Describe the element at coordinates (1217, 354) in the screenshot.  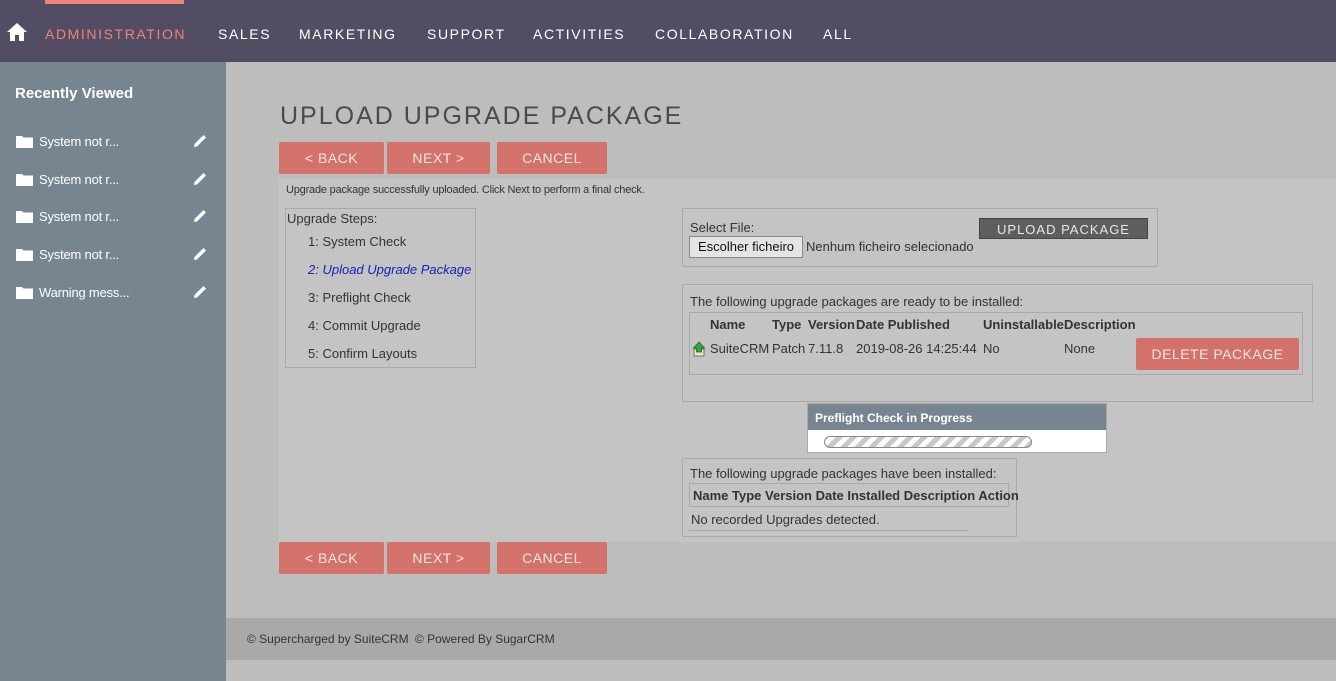
I see `delete-package-button: DELETE PACKAGE` at that location.